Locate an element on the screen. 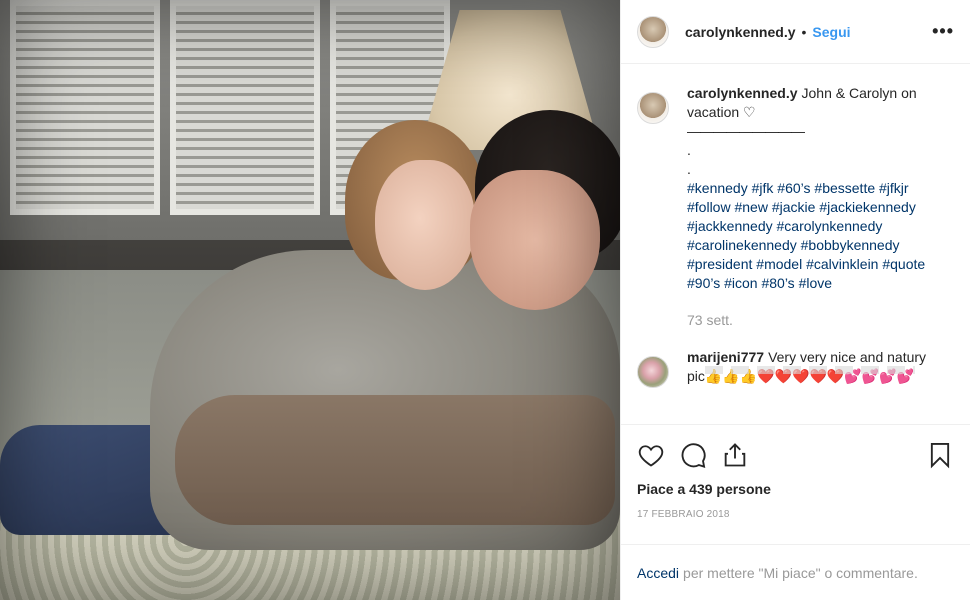  header-username: carolynkenned.y is located at coordinates (740, 32).